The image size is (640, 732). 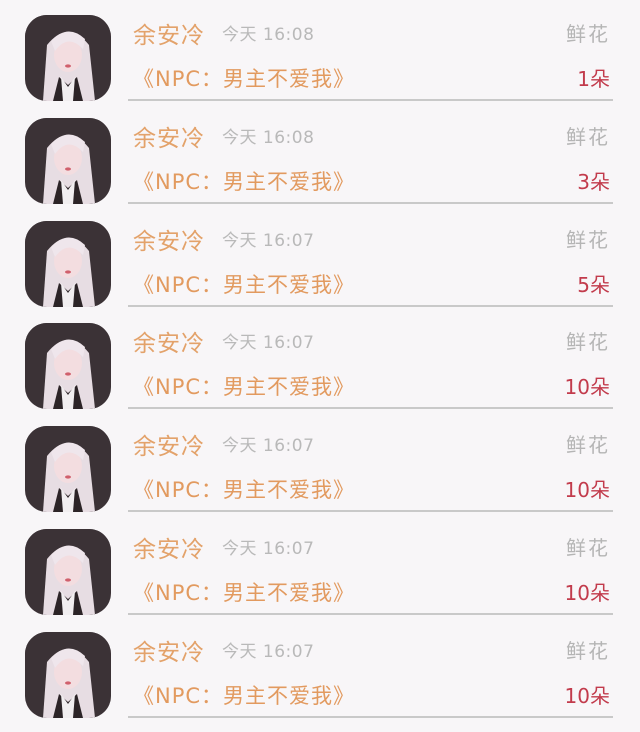 I want to click on gift-record-row: 余安冷 今天 16:08 鲜花 《NPC：男主不爱我》 1朵, so click(x=320, y=51).